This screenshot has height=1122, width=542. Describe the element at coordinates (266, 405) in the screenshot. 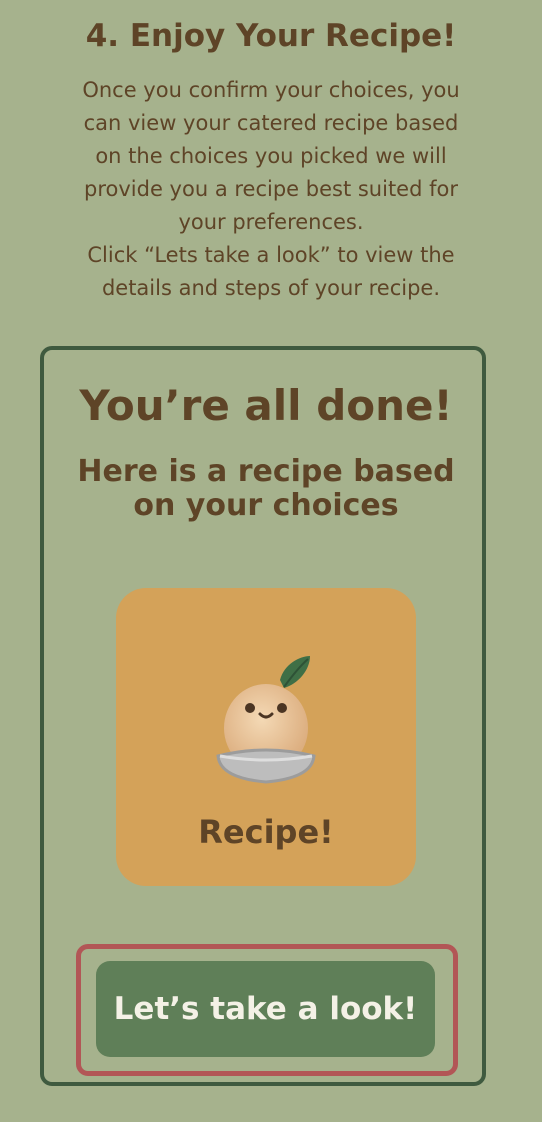

I see `done-title: You’re all done!` at that location.